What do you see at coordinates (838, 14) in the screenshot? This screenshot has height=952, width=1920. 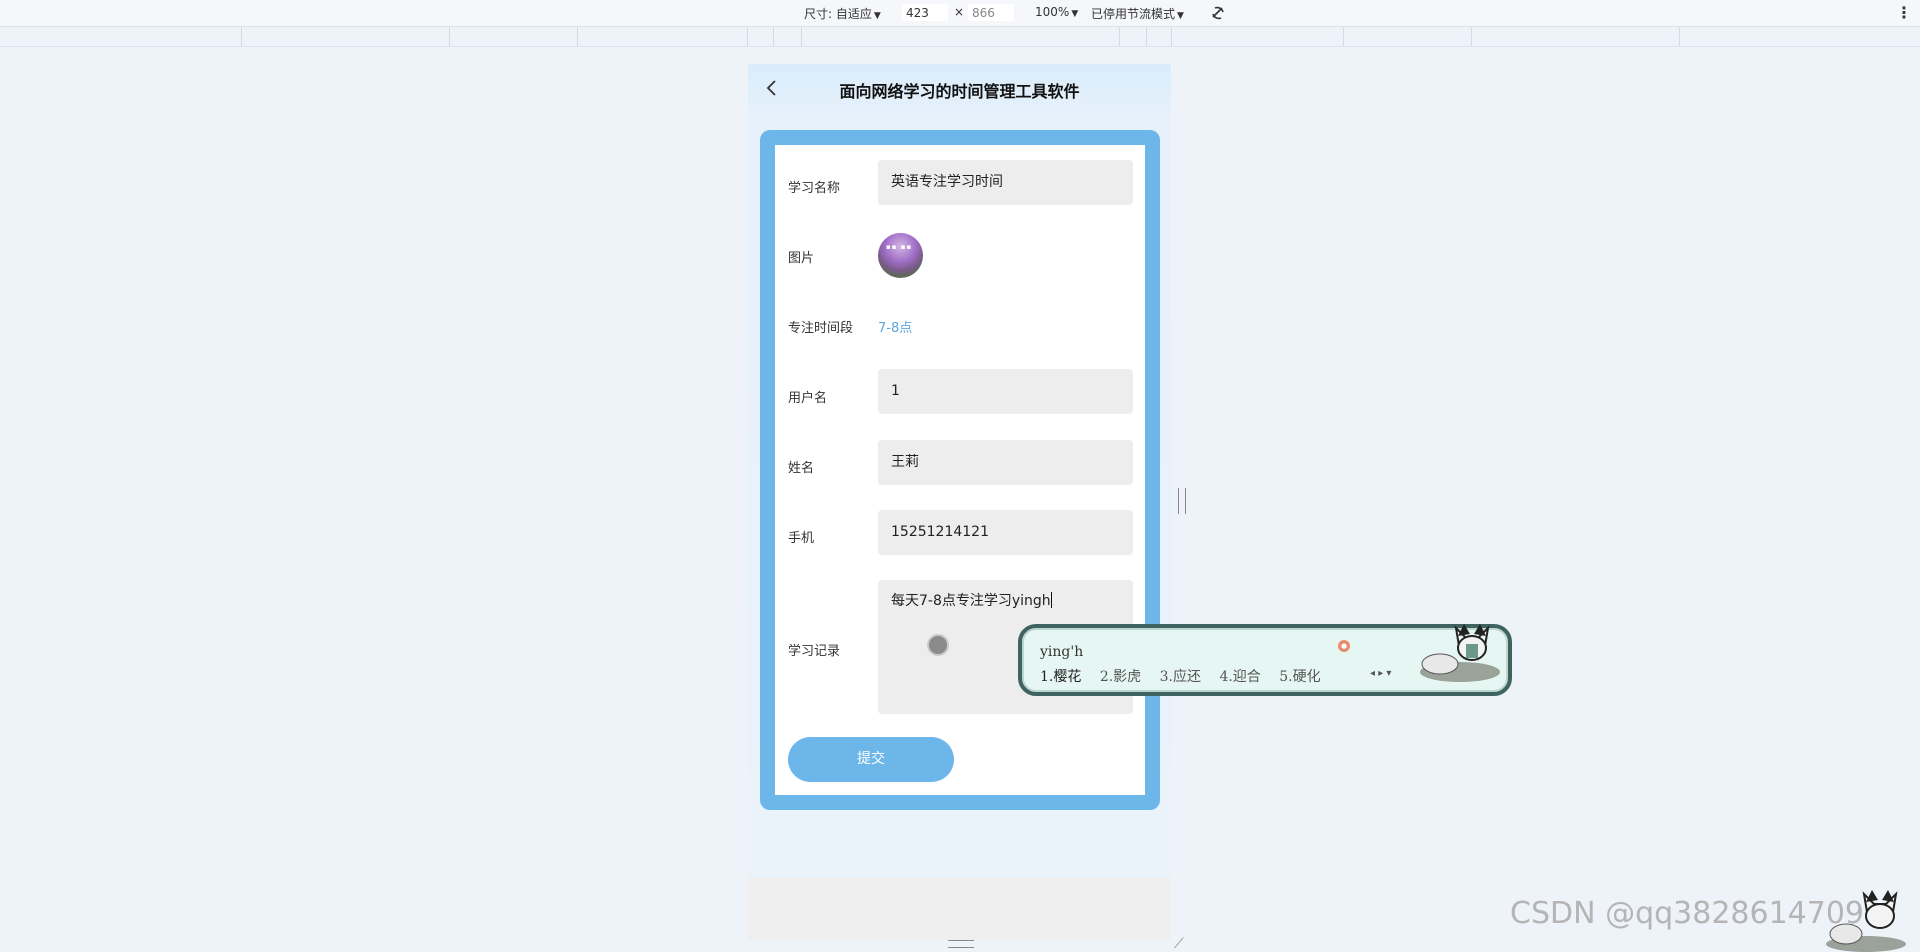 I see `dimensions-label: 尺寸: 自适应` at bounding box center [838, 14].